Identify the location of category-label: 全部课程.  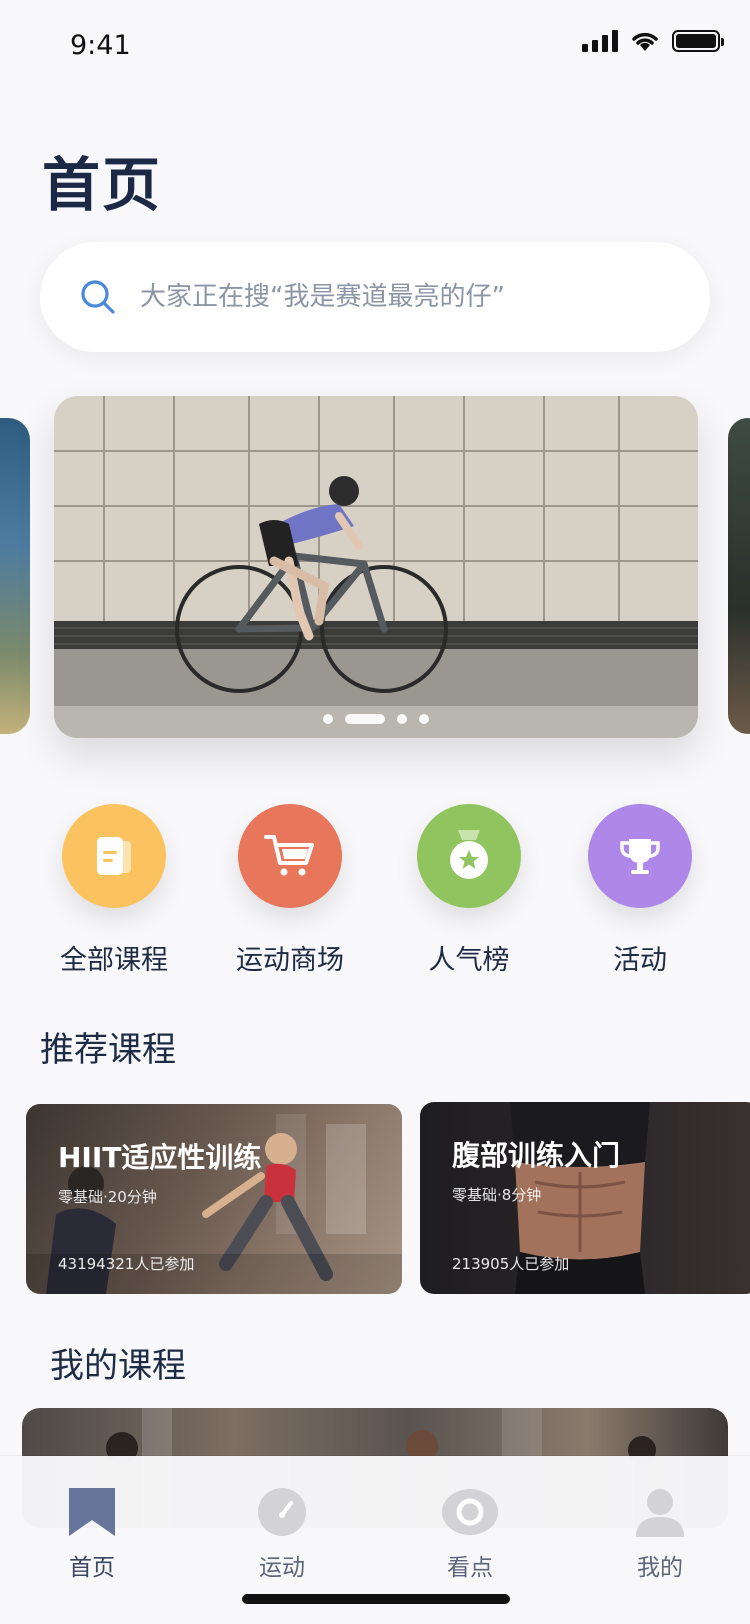
(114, 960).